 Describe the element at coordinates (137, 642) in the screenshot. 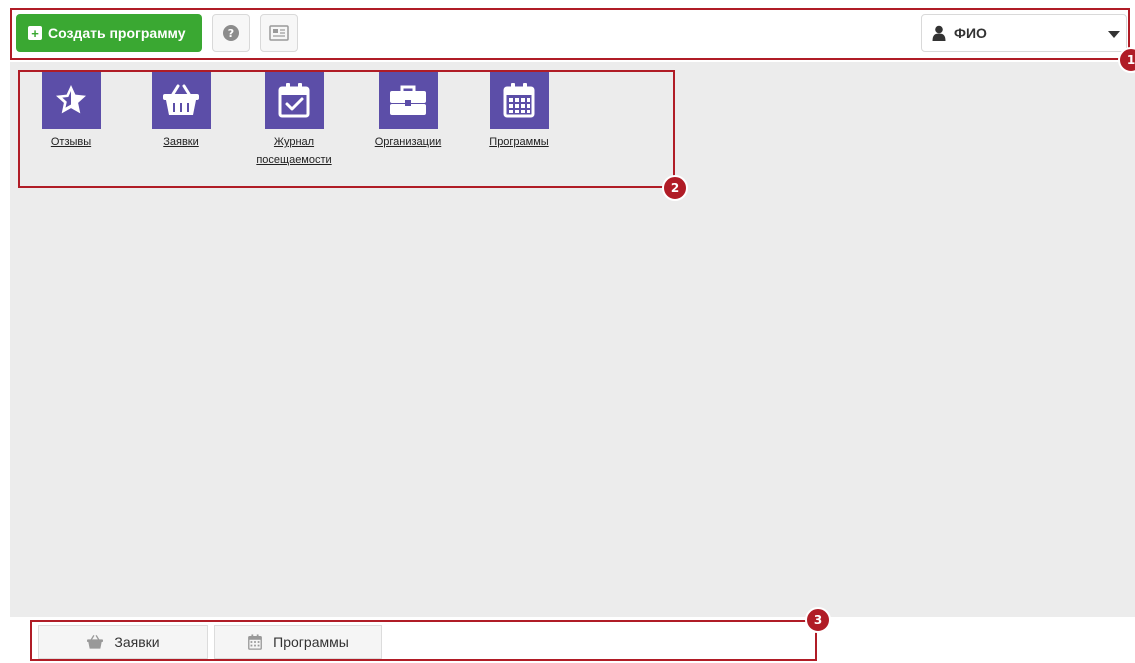

I see `bottom-tab-applications-label: Заявки` at that location.